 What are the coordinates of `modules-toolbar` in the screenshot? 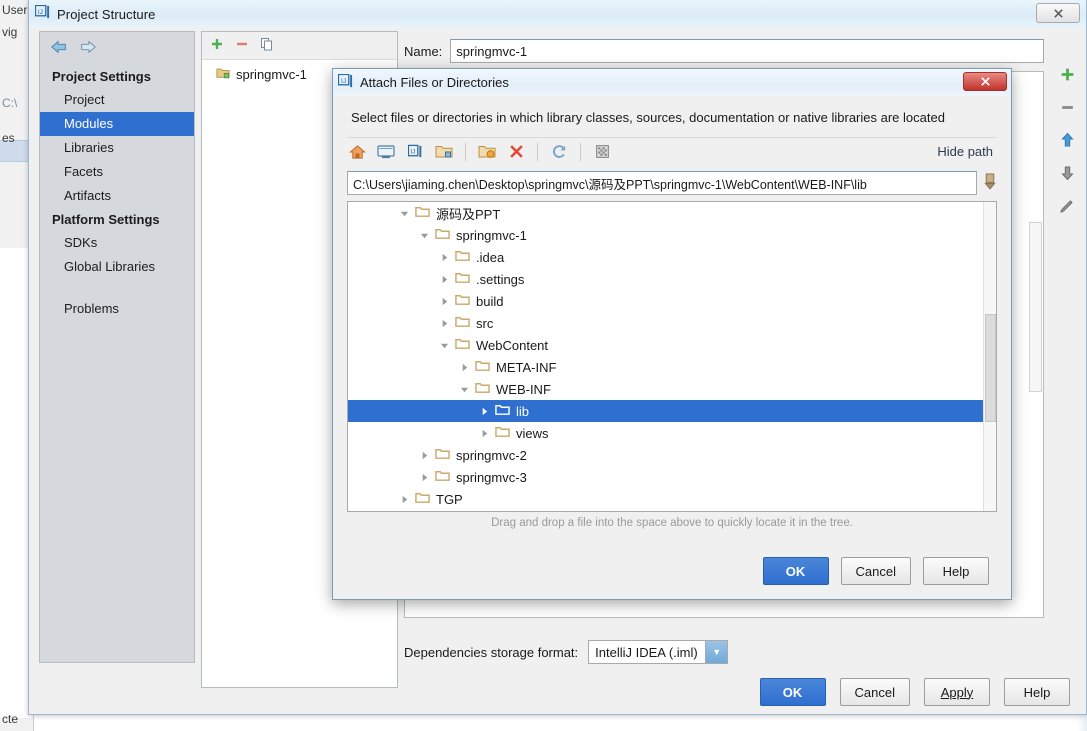 It's located at (299, 46).